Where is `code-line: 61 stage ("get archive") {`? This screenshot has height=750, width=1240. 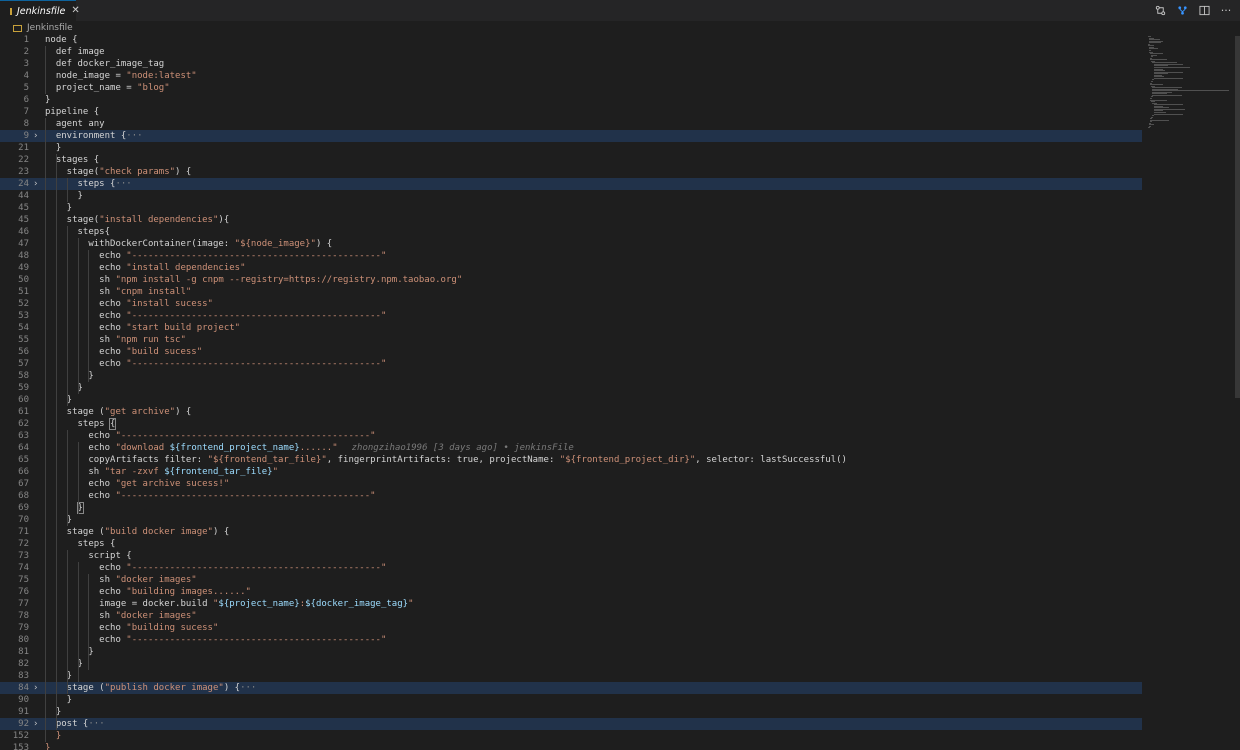
code-line: 61 stage ("get archive") { is located at coordinates (571, 412).